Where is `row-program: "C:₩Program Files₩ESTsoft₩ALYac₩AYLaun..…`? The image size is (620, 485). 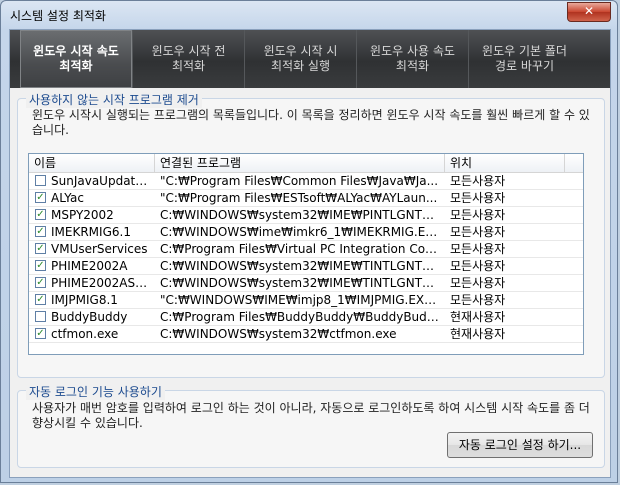 row-program: "C:₩Program Files₩ESTsoft₩ALYac₩AYLaun..… is located at coordinates (299, 198).